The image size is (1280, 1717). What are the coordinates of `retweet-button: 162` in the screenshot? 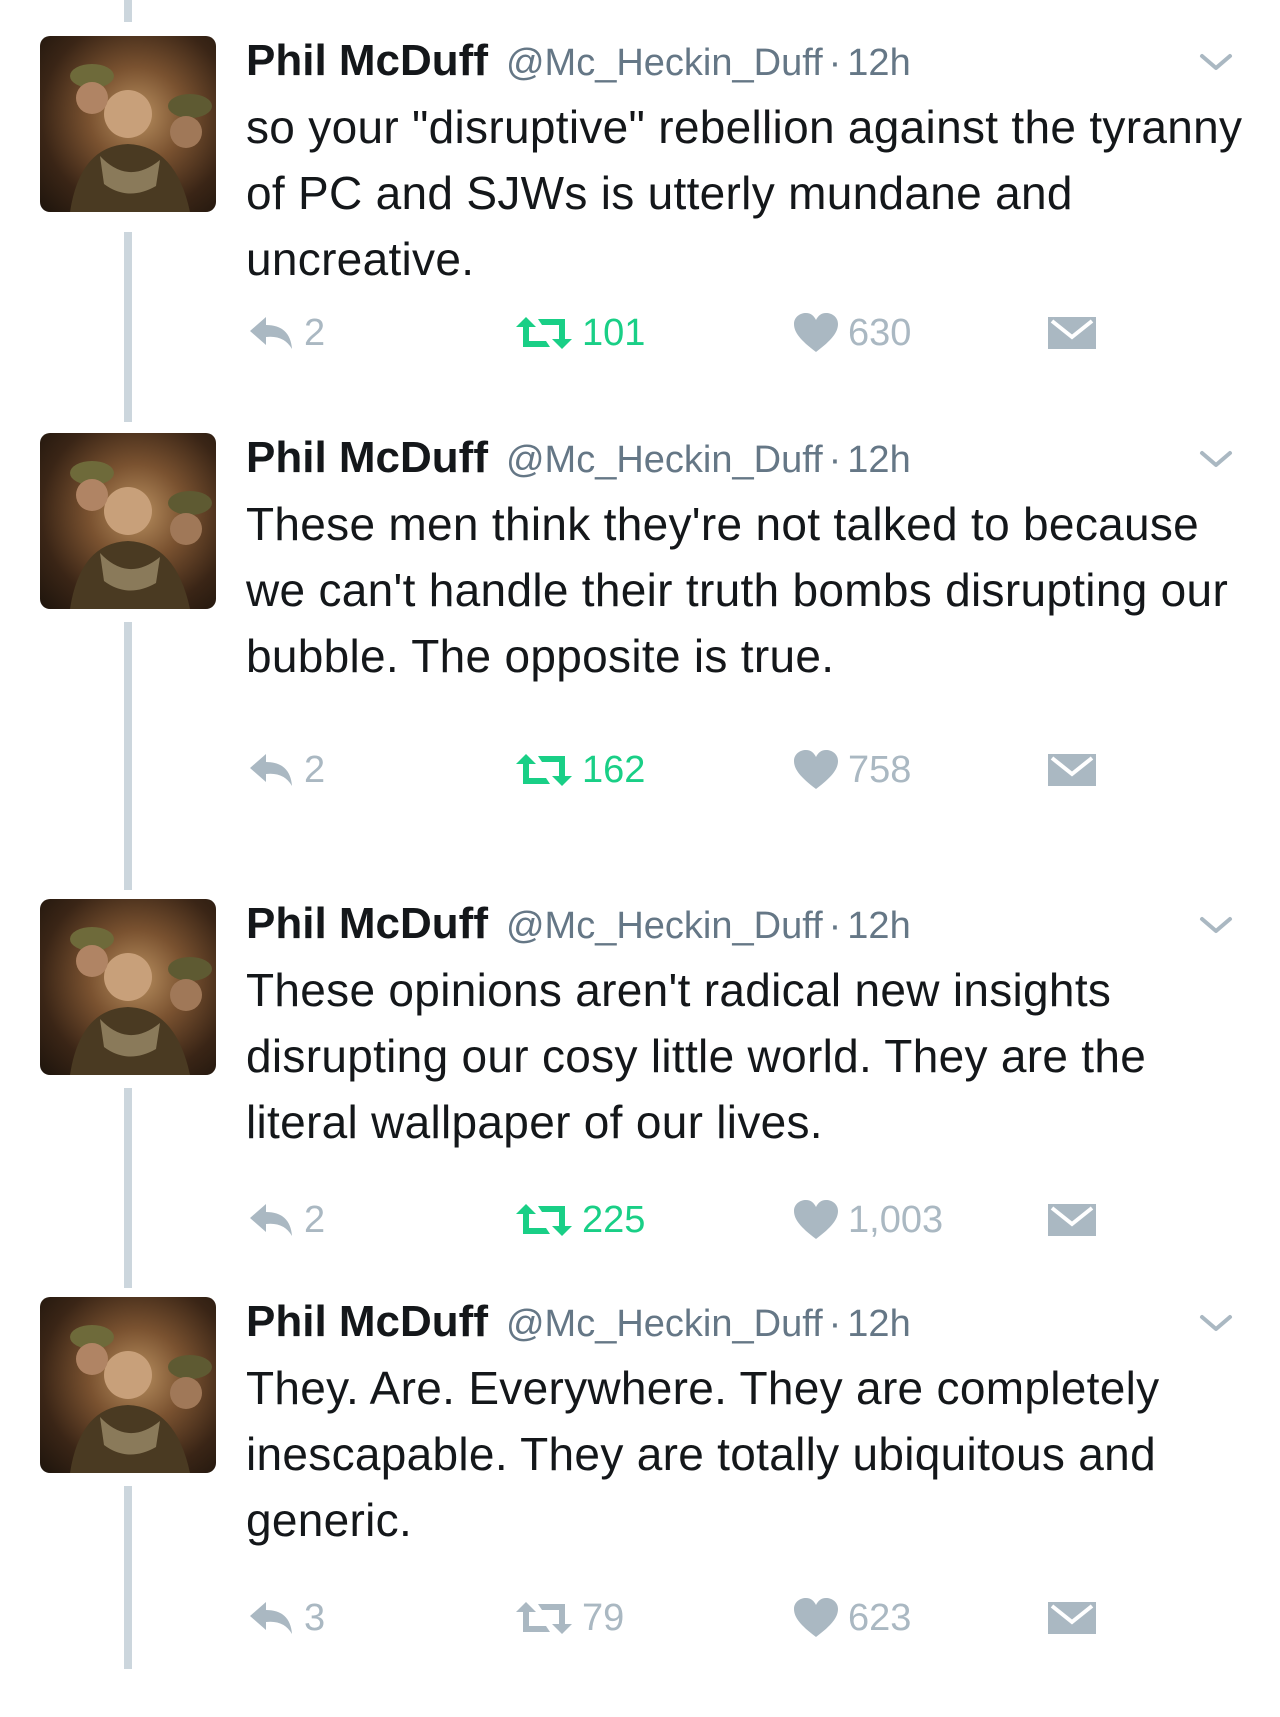 It's located at (579, 770).